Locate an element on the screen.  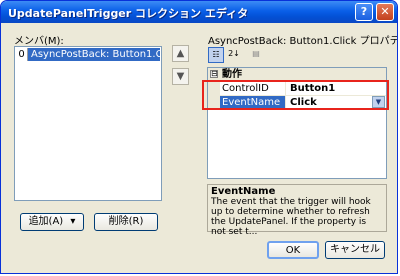
property-name: EventName is located at coordinates (253, 102).